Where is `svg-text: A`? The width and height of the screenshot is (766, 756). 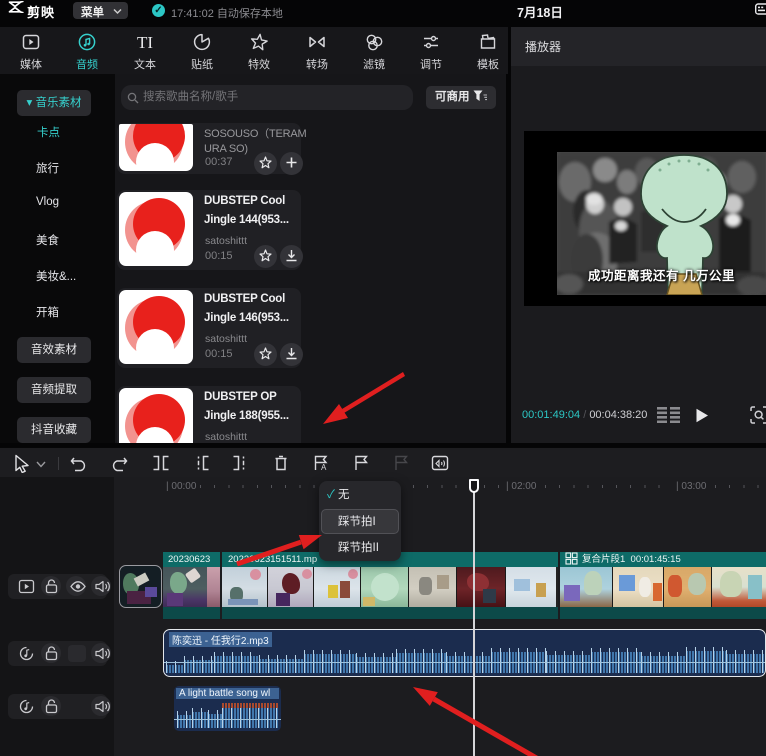 svg-text: A is located at coordinates (324, 467).